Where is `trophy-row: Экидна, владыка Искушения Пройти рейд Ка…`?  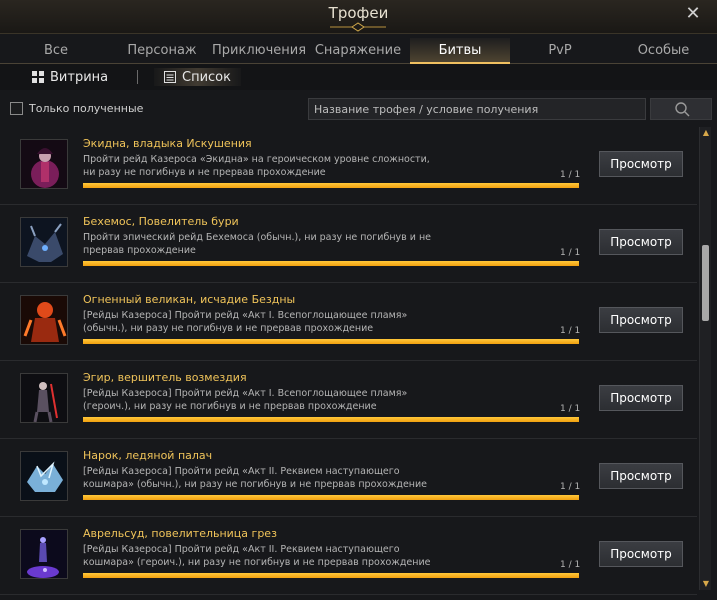
trophy-row: Экидна, владыка Искушения Пройти рейд Ка… is located at coordinates (348, 166).